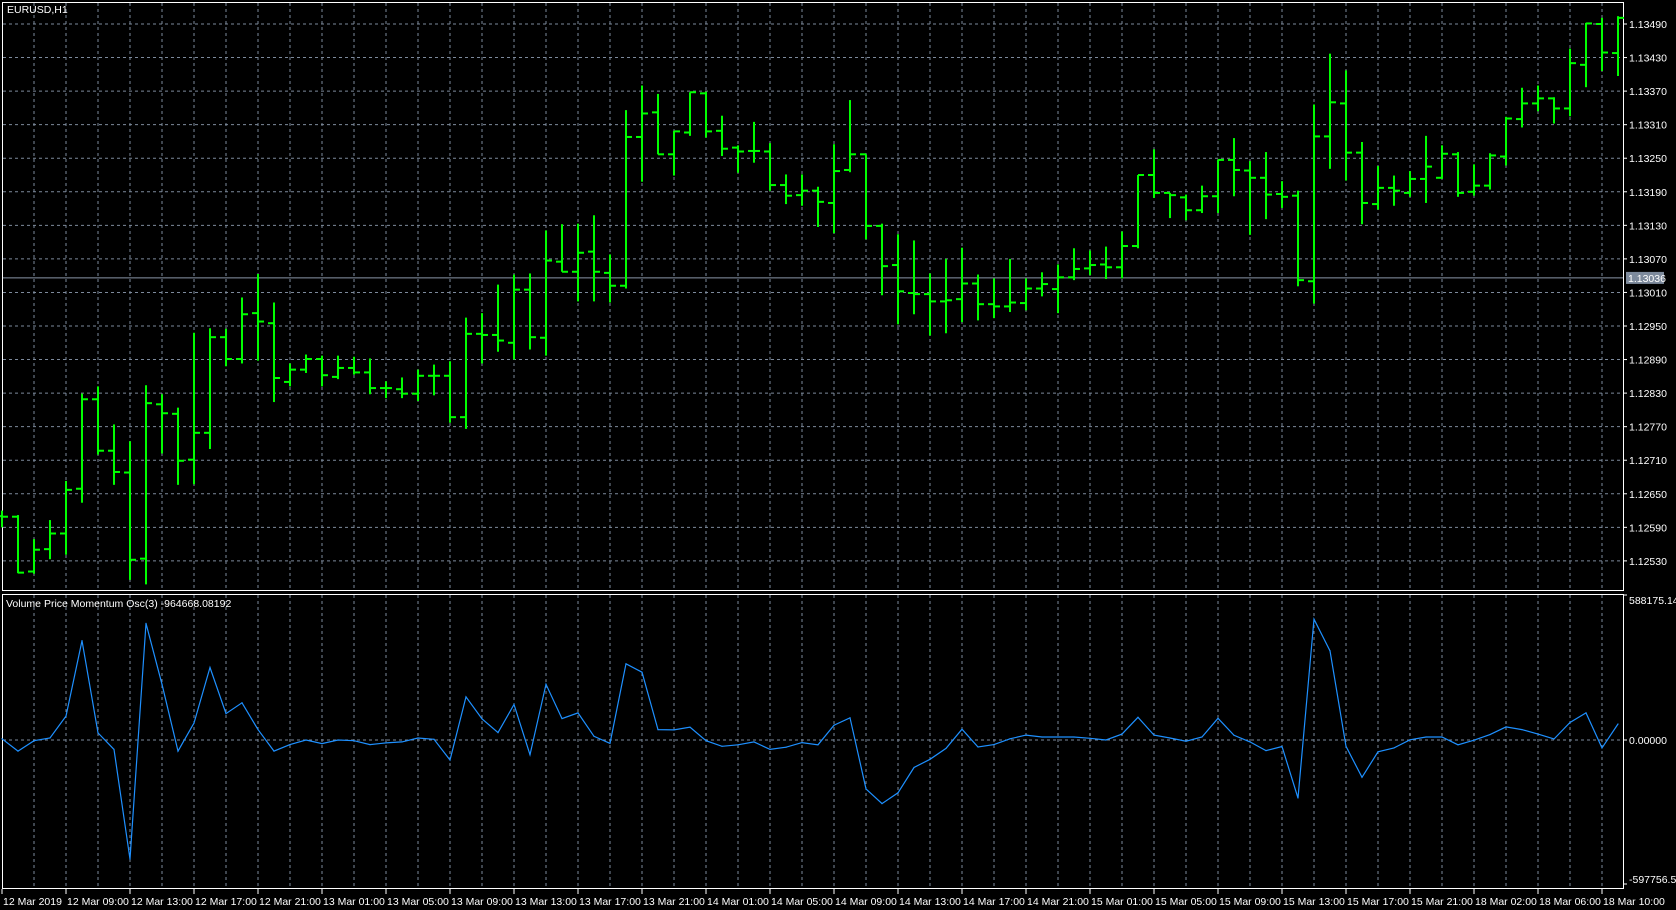  Describe the element at coordinates (1649, 740) in the screenshot. I see `oscillator-axis: 588175.149 0.00000 -597756.51` at that location.